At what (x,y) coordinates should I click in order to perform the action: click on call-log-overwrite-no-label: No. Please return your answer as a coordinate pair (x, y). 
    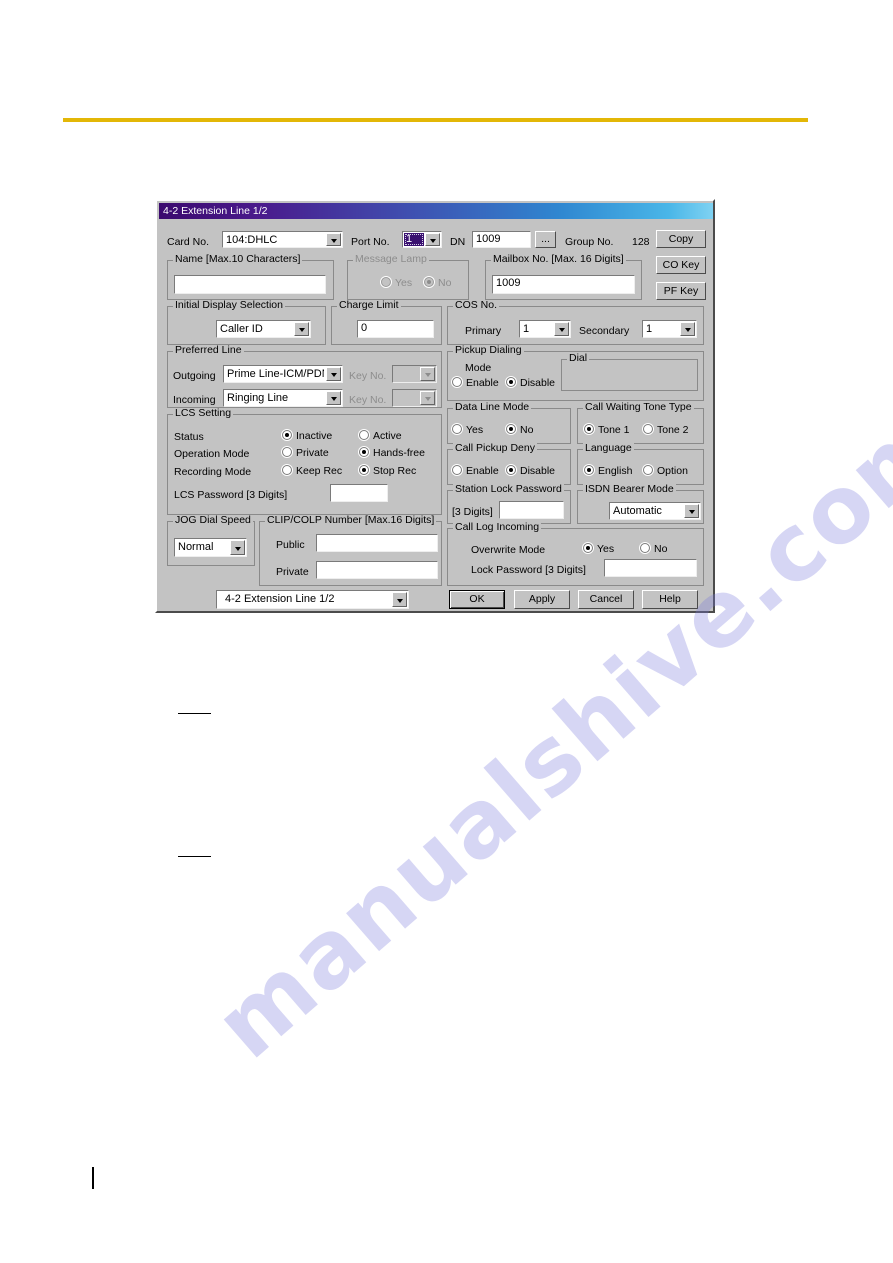
    Looking at the image, I should click on (660, 549).